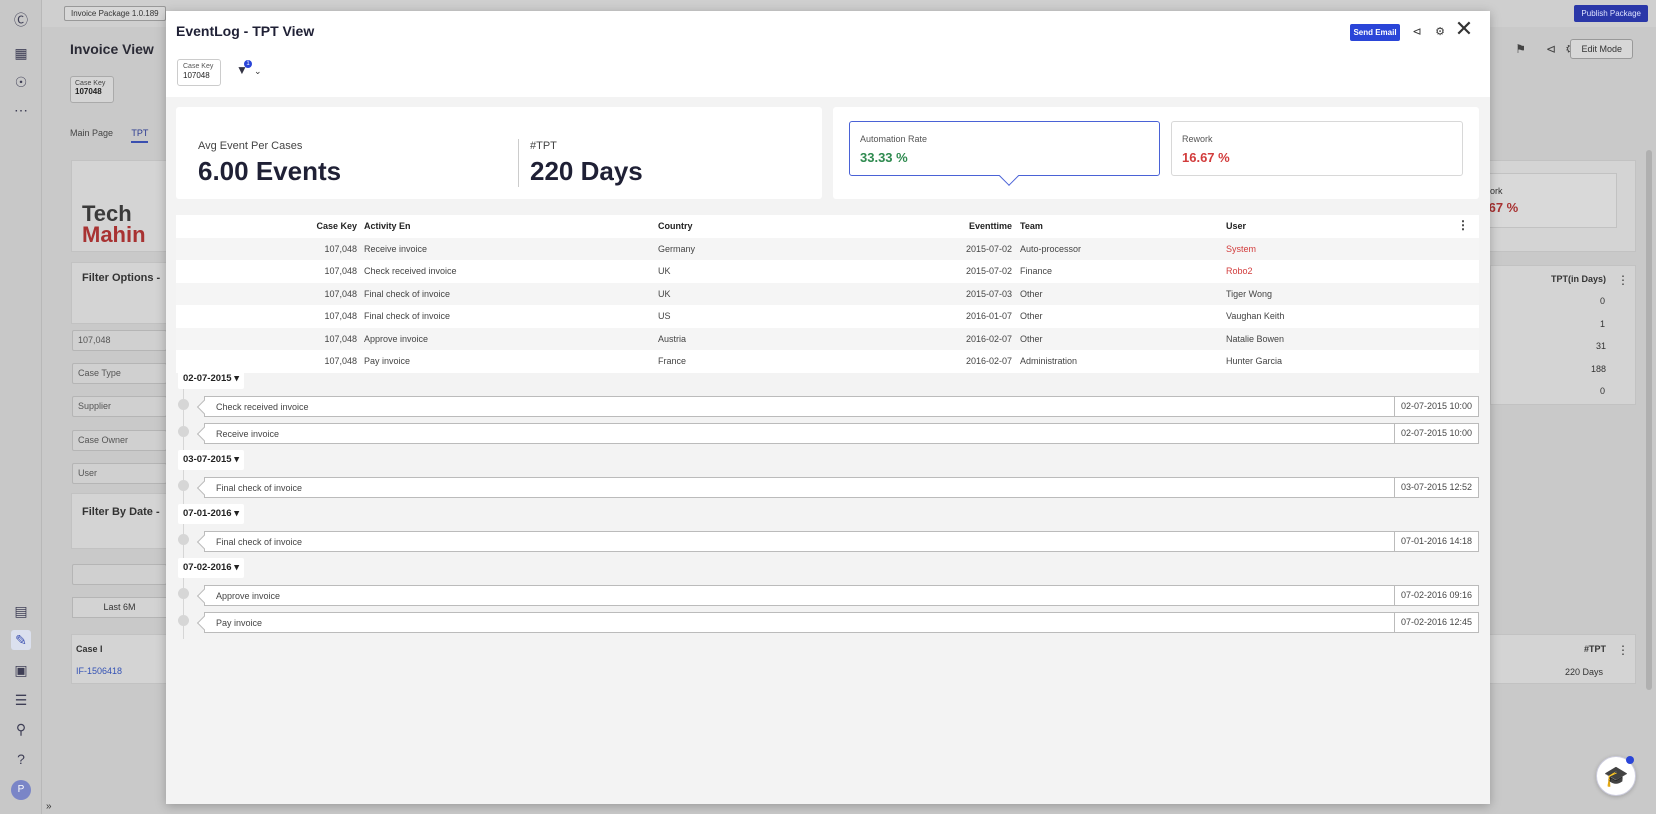 The height and width of the screenshot is (814, 1656). What do you see at coordinates (21, 790) in the screenshot?
I see `avatar: P` at bounding box center [21, 790].